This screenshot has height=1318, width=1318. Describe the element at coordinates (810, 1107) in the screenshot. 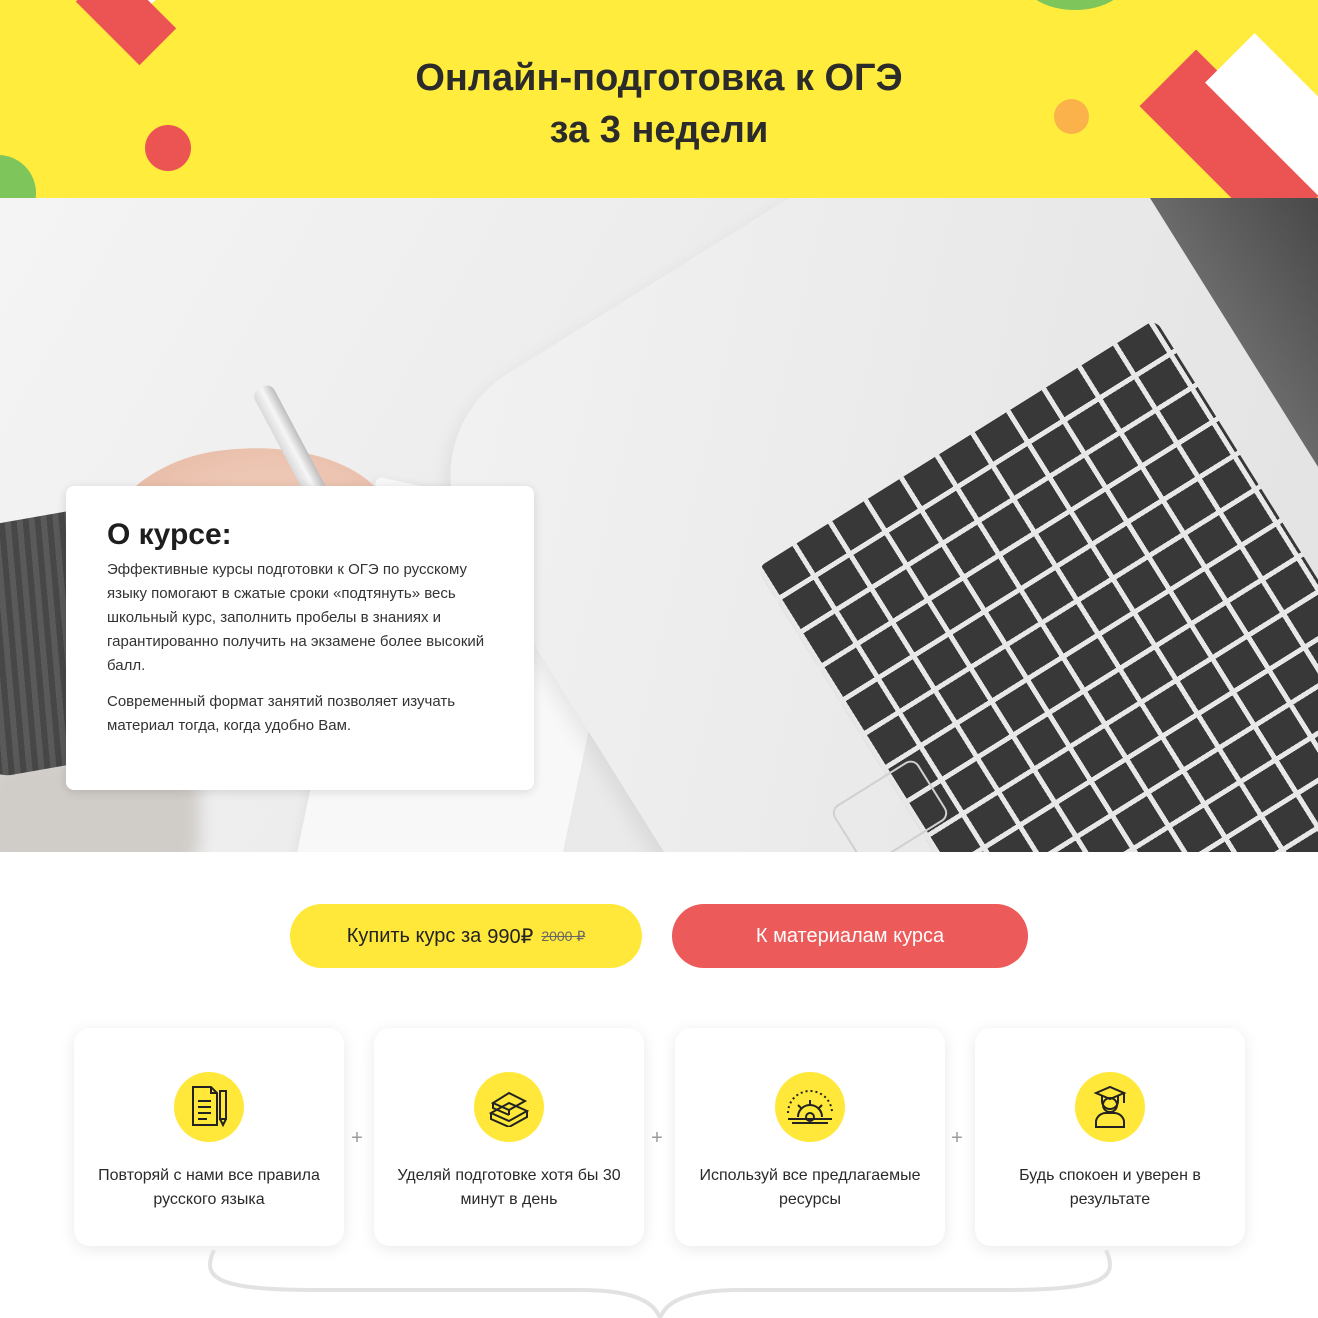

I see `gear-resources-icon` at that location.